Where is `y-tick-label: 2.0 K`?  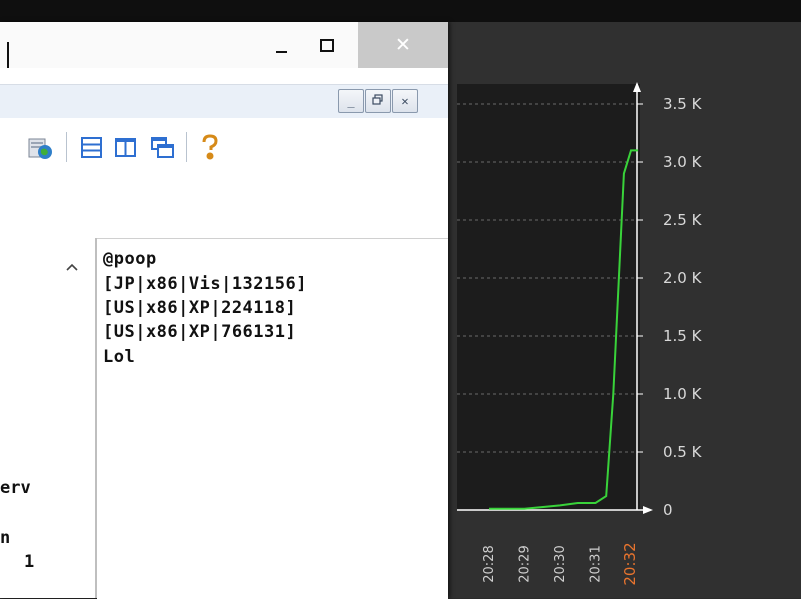
y-tick-label: 2.0 K is located at coordinates (683, 278).